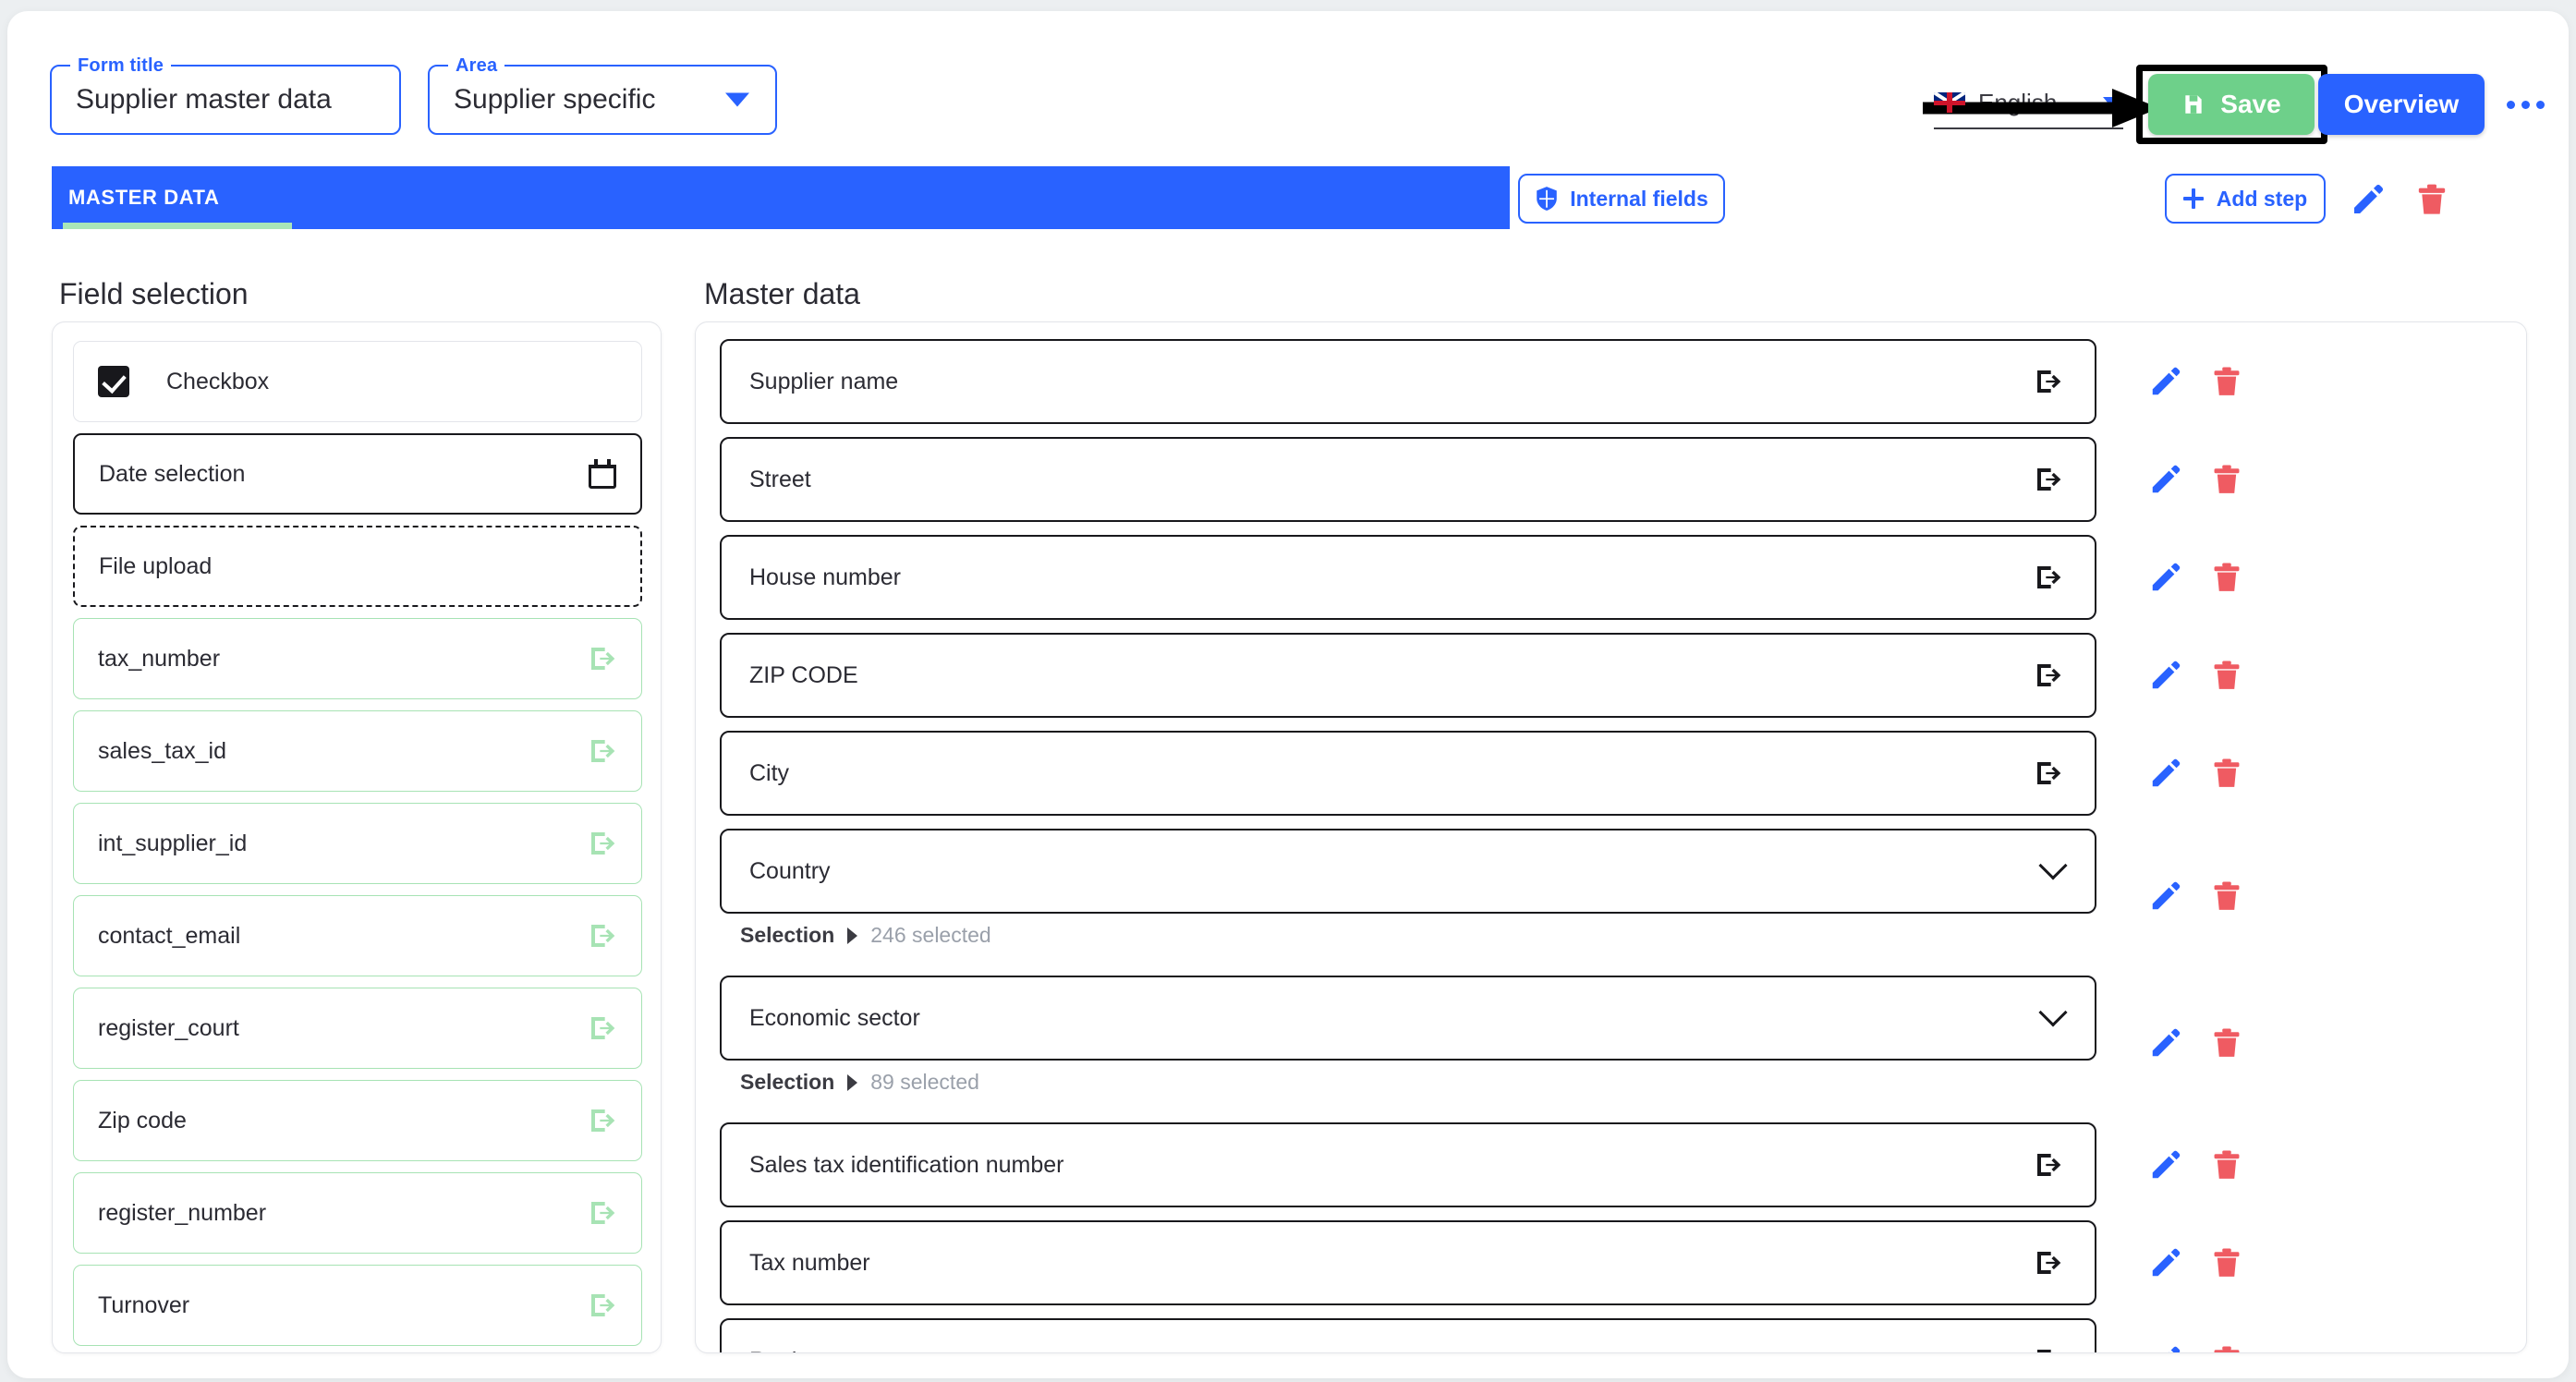 The height and width of the screenshot is (1382, 2576). Describe the element at coordinates (1408, 382) in the screenshot. I see `master-data-field: Supplier name` at that location.